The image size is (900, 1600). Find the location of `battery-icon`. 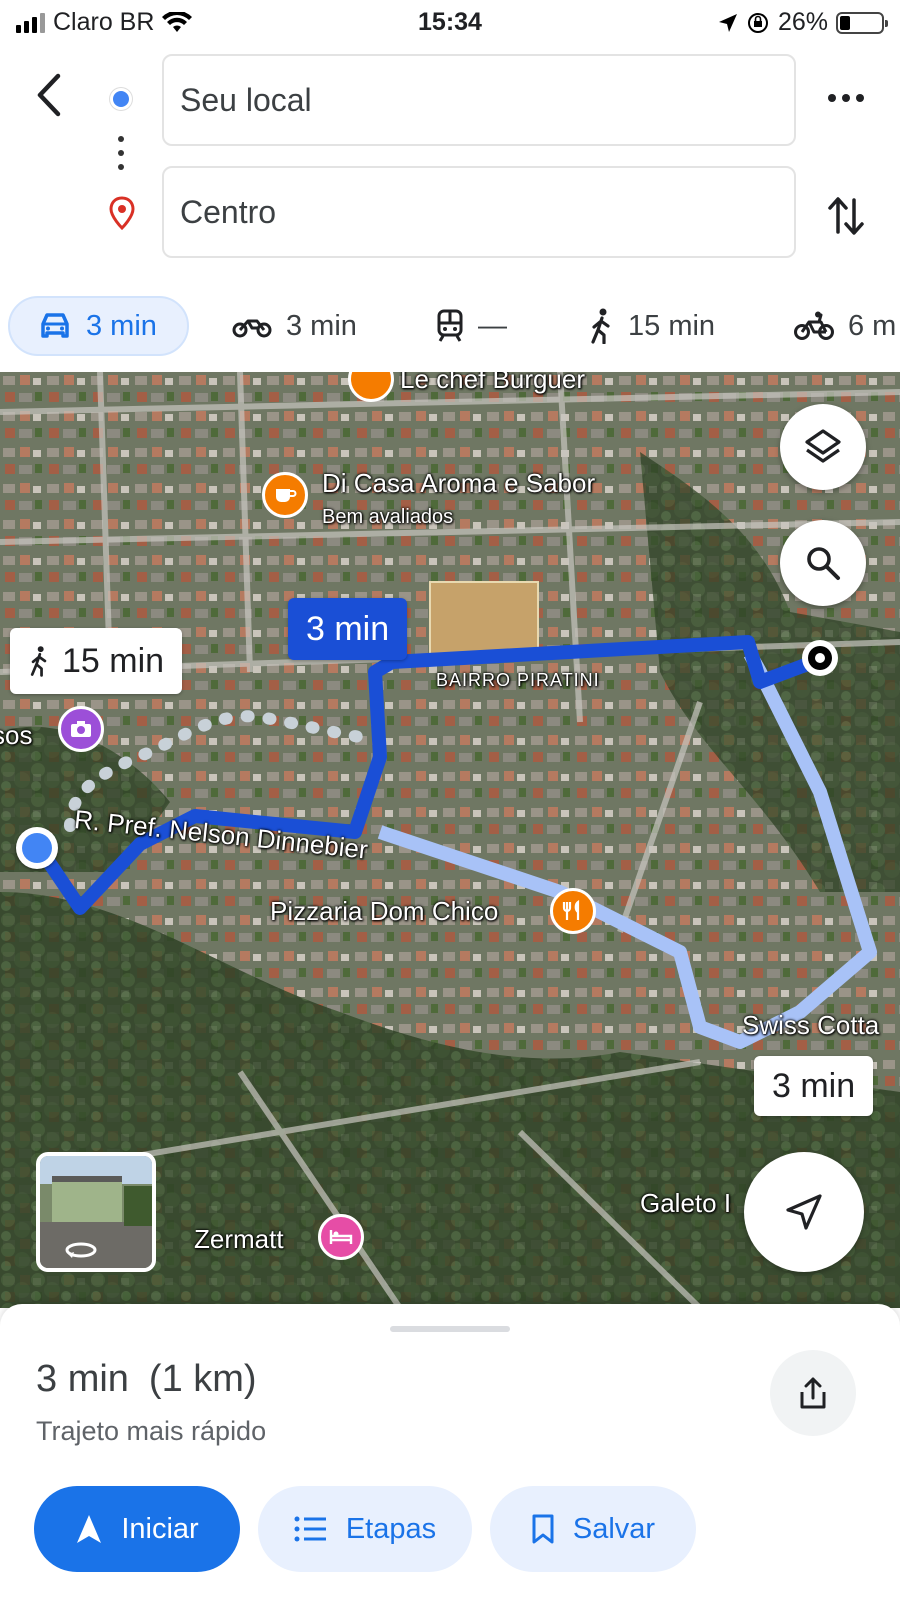

battery-icon is located at coordinates (862, 22).